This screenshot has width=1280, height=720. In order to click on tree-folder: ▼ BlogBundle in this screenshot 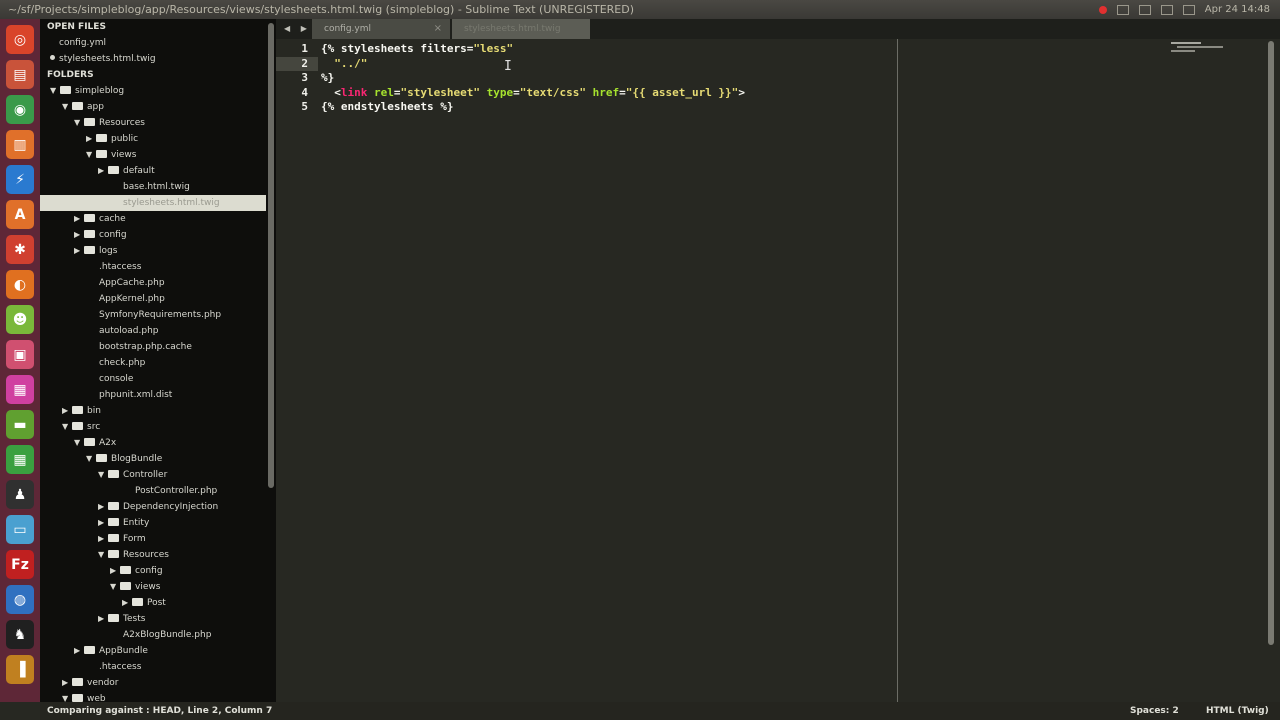, I will do `click(153, 459)`.